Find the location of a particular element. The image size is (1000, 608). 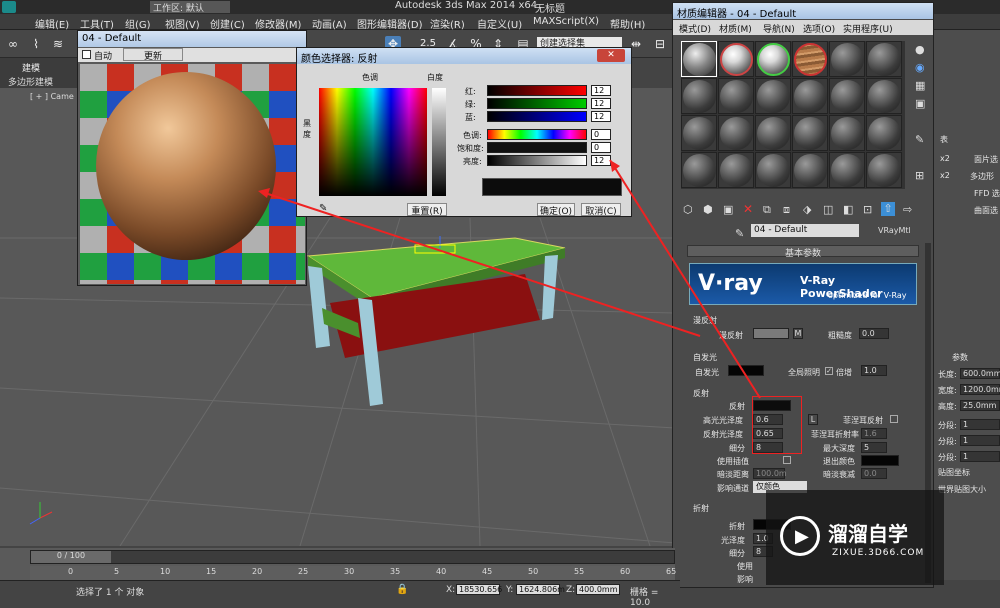

tick-label: 35 is located at coordinates (395, 571).